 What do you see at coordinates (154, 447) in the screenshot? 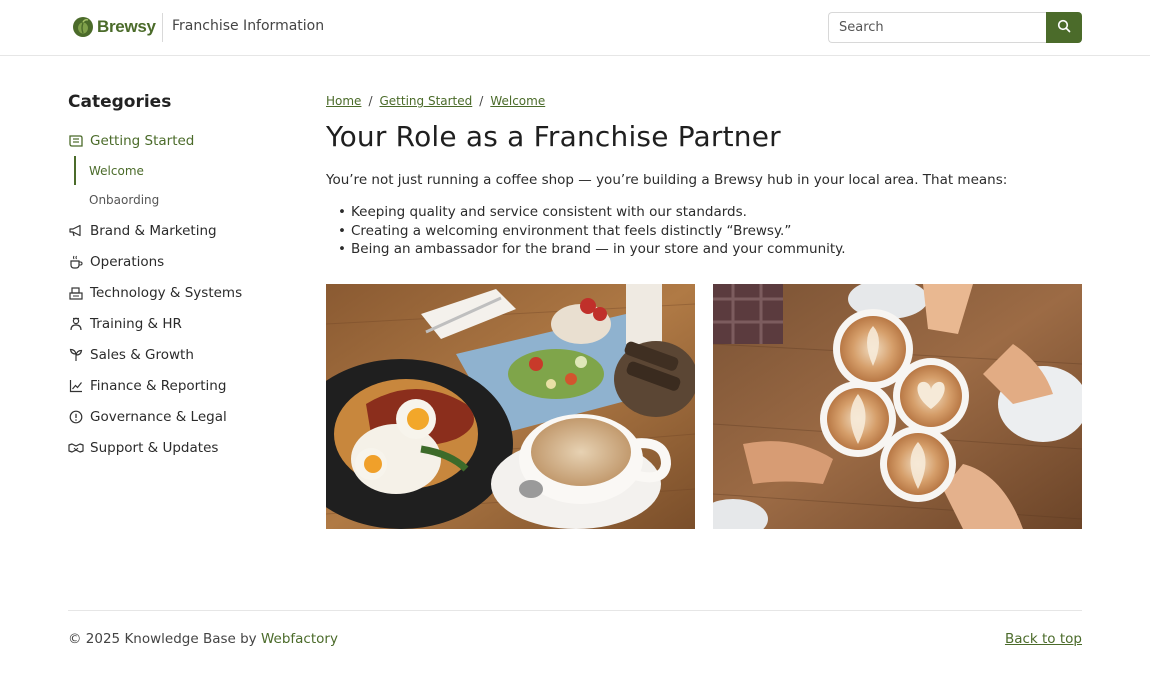
I see `sidebar-item-label: Support & Updates` at bounding box center [154, 447].